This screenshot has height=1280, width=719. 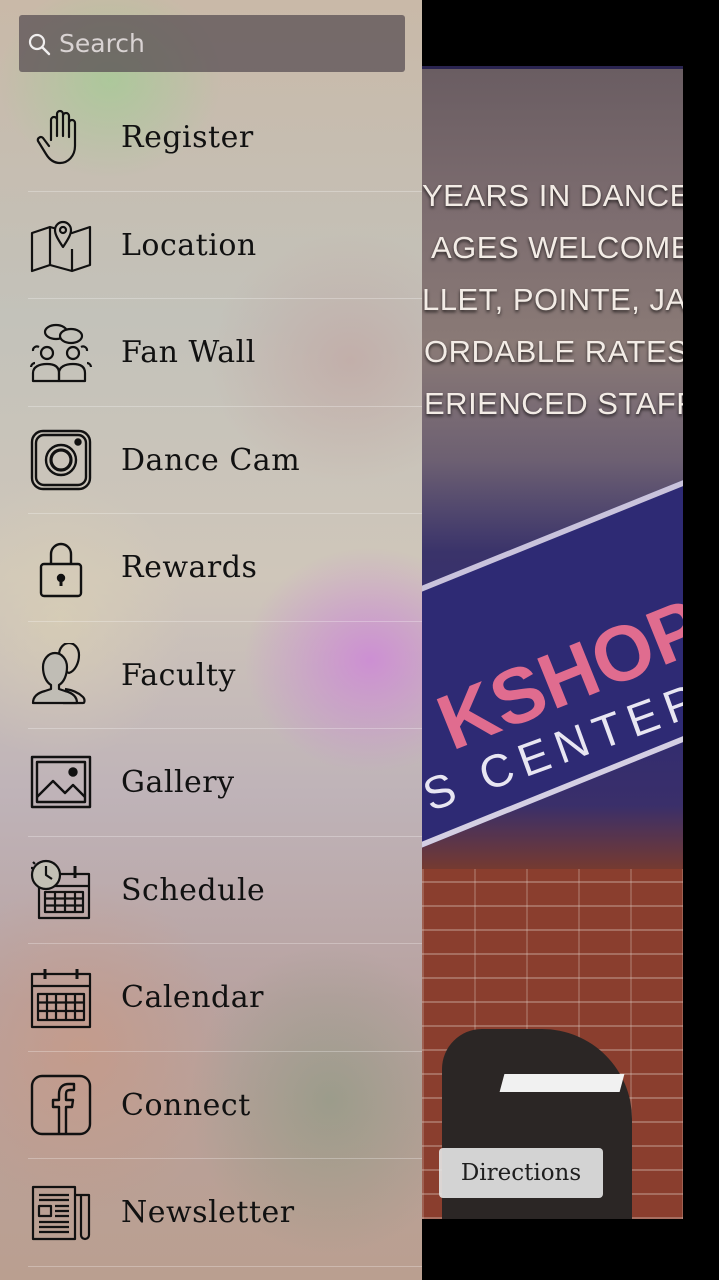 I want to click on menu-item-label: Connect, so click(x=186, y=1105).